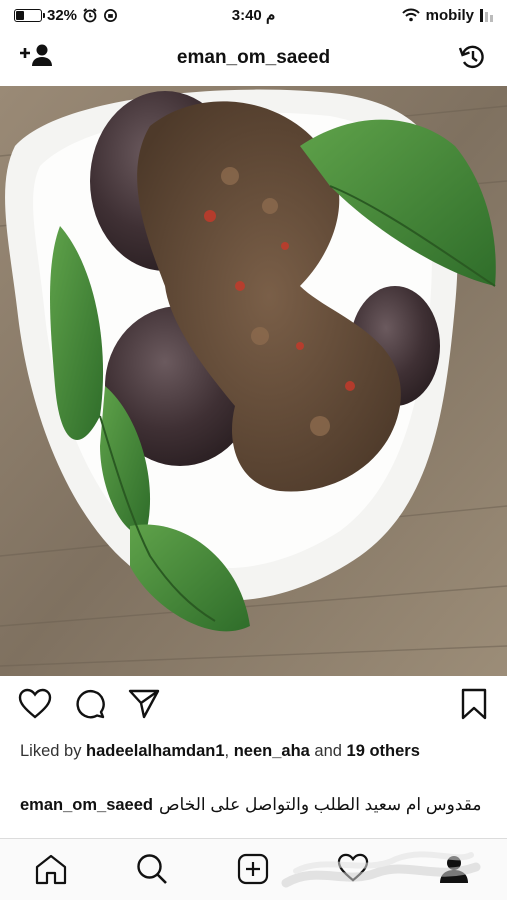  Describe the element at coordinates (36, 55) in the screenshot. I see `add-user-icon` at that location.